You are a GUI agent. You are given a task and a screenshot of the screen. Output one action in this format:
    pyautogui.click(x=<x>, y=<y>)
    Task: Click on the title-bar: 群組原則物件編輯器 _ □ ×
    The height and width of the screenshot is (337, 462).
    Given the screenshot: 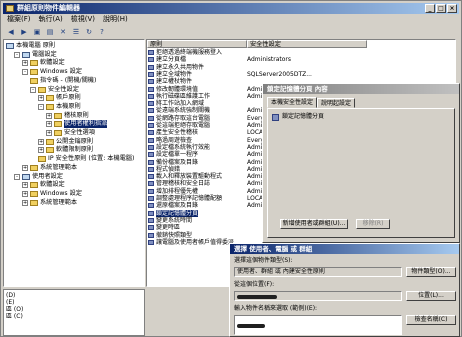 What is the action you would take?
    pyautogui.click(x=231, y=8)
    